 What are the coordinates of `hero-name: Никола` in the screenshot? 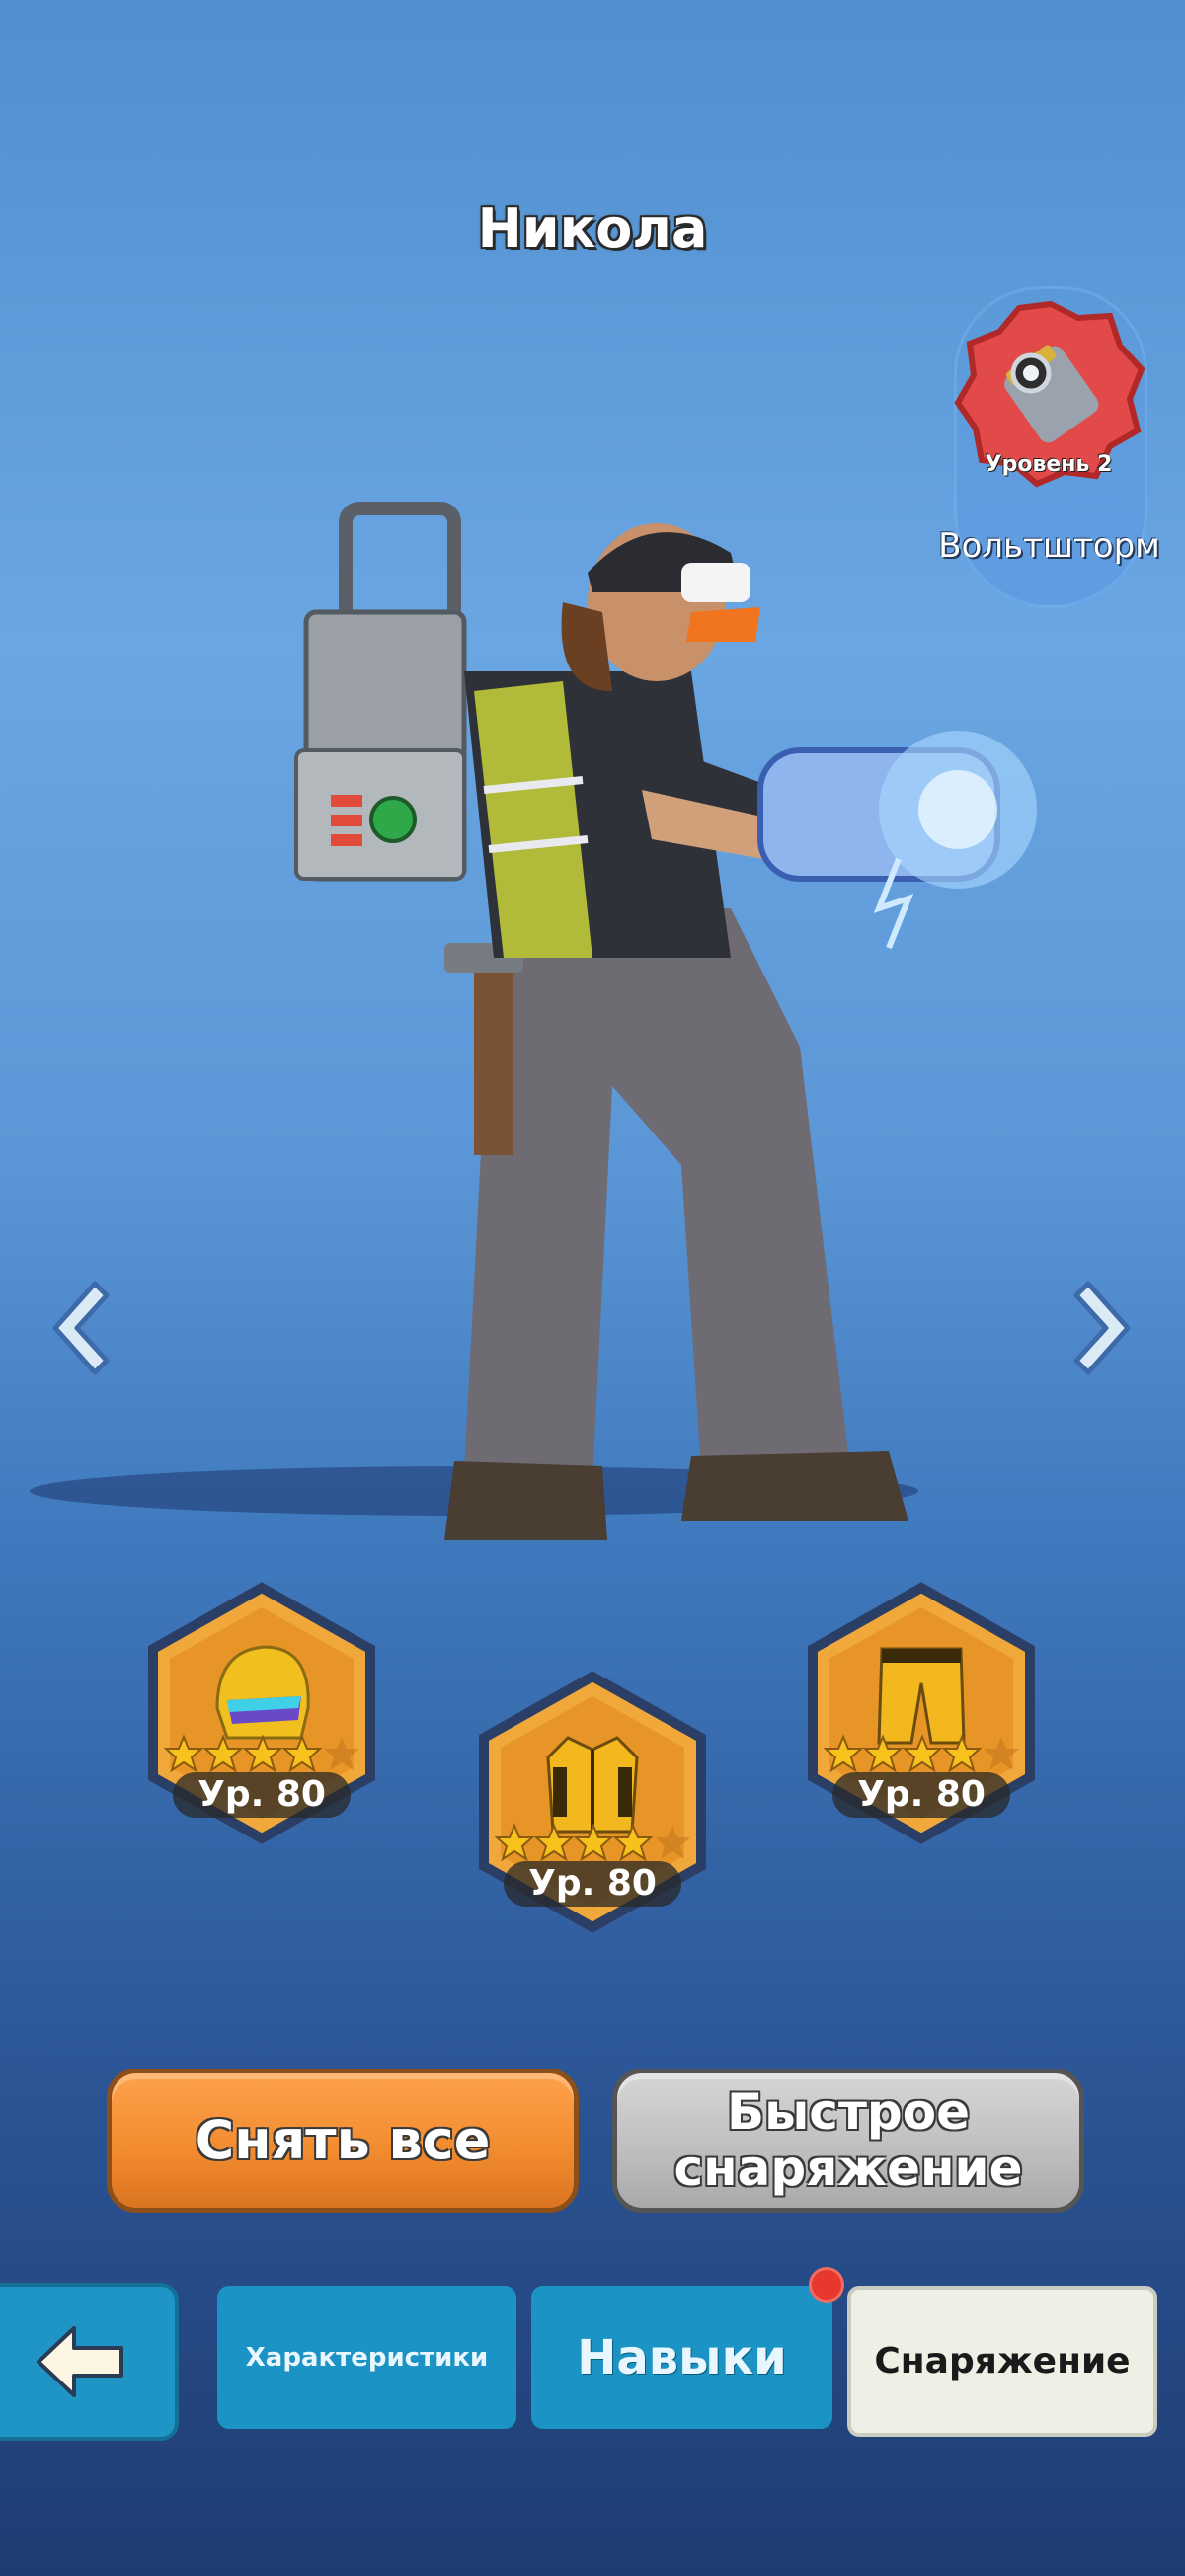 It's located at (592, 228).